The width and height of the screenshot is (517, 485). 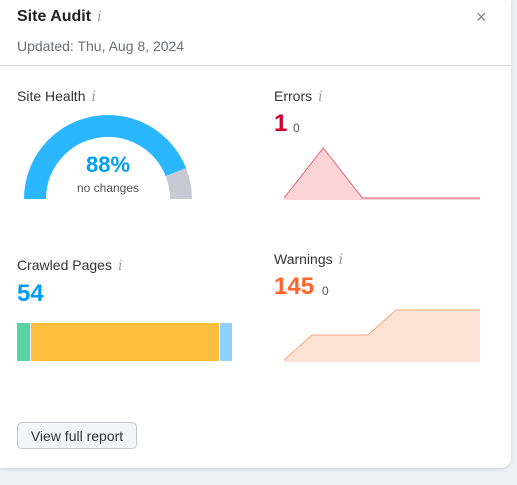 I want to click on errors-trend-chart, so click(x=382, y=173).